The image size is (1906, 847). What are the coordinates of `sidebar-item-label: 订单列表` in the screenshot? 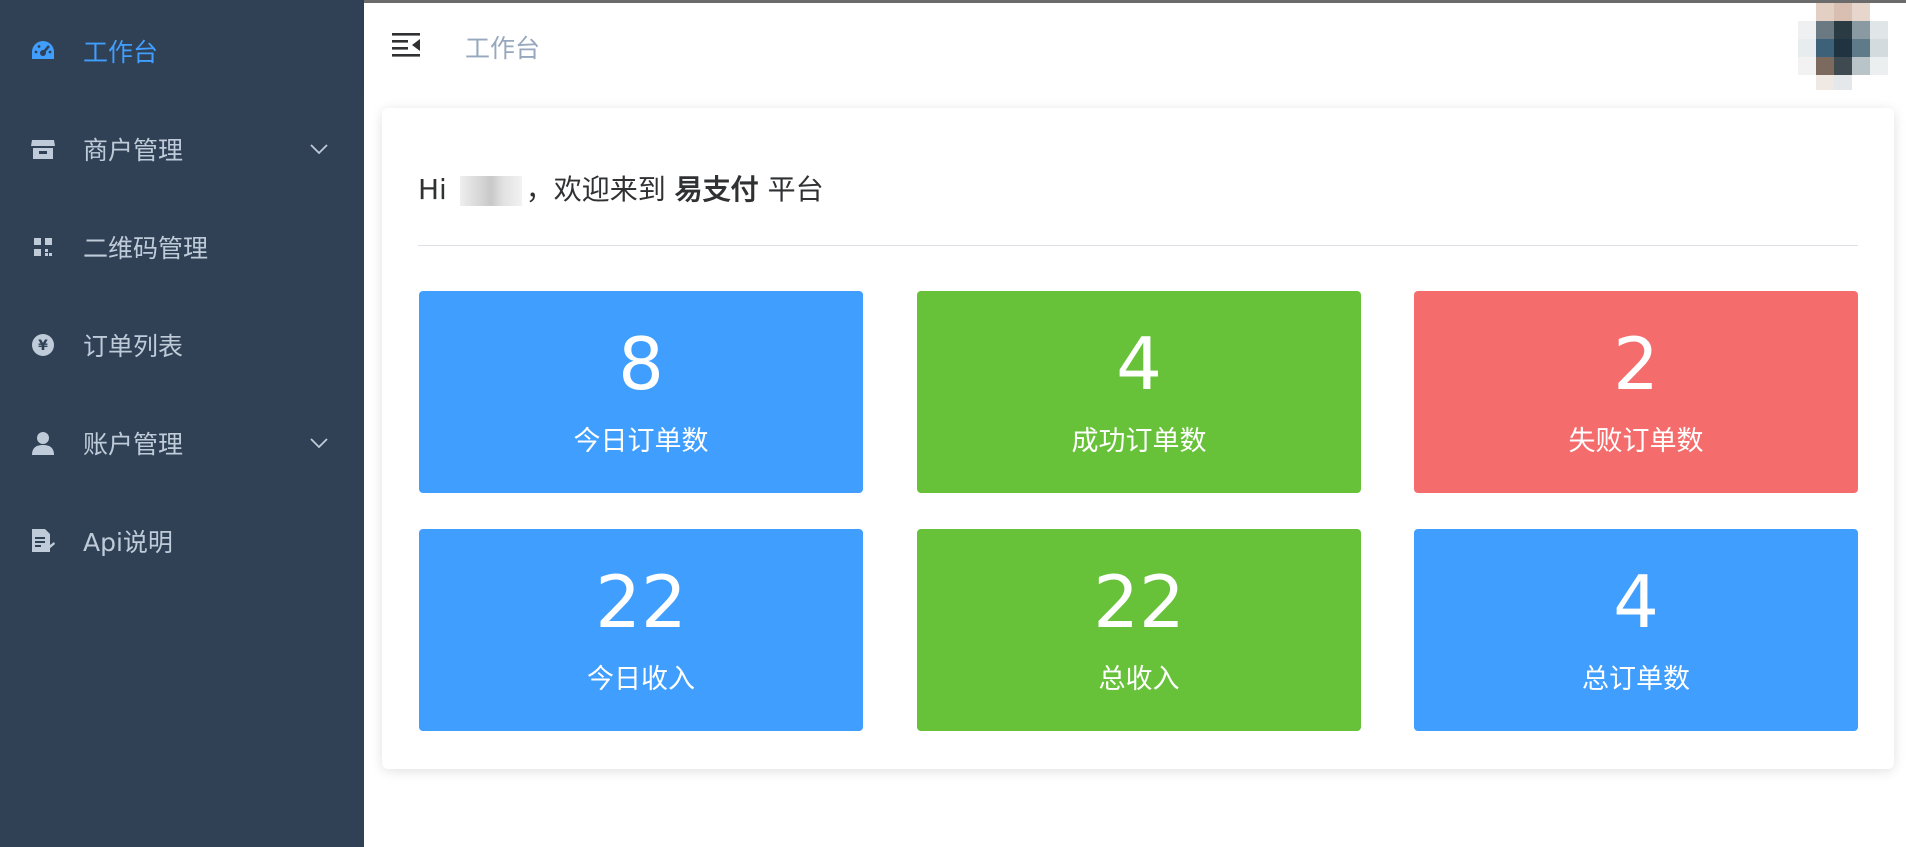 It's located at (133, 346).